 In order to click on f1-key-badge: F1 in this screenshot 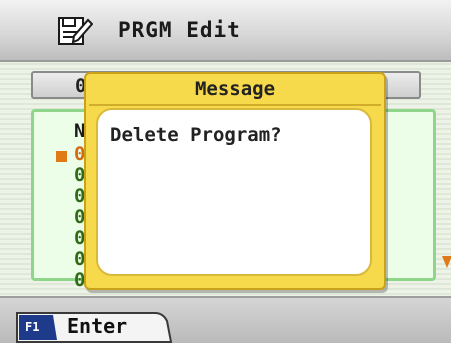, I will do `click(32, 327)`.